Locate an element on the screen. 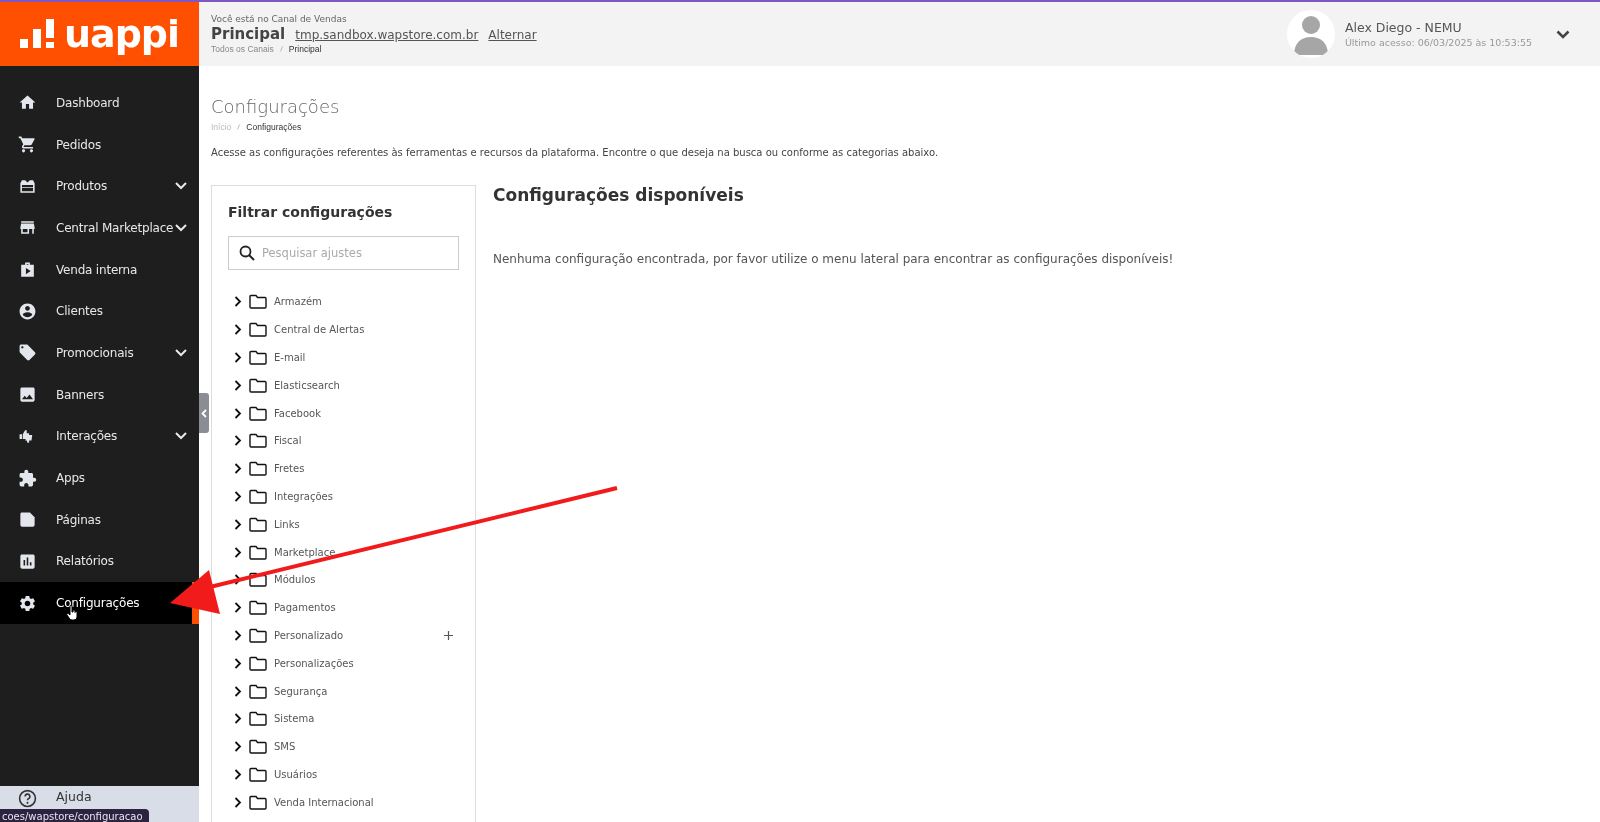 The image size is (1600, 822). folder-item: Módulos is located at coordinates (343, 579).